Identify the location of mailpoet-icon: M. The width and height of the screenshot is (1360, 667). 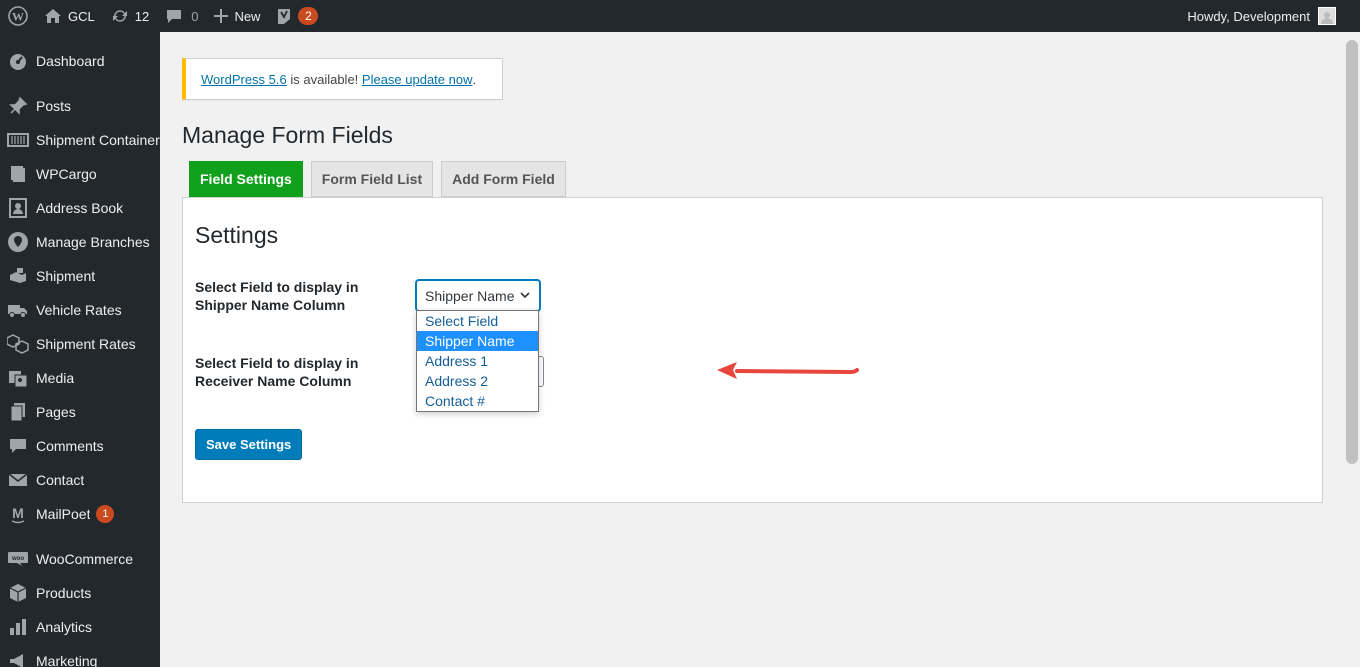
(18, 514).